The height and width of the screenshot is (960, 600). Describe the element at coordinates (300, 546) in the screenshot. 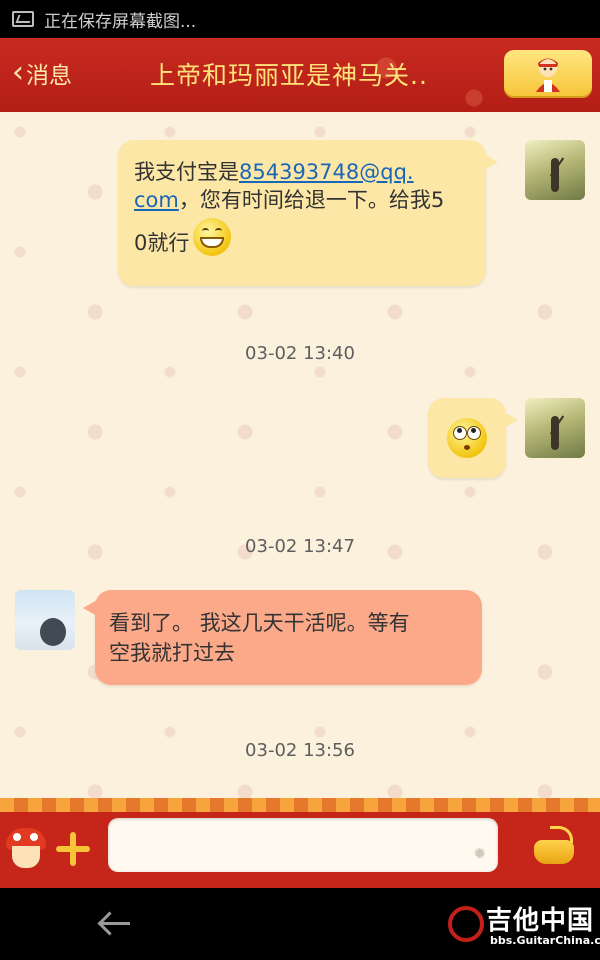

I see `timestamp: 03-02 13:47` at that location.